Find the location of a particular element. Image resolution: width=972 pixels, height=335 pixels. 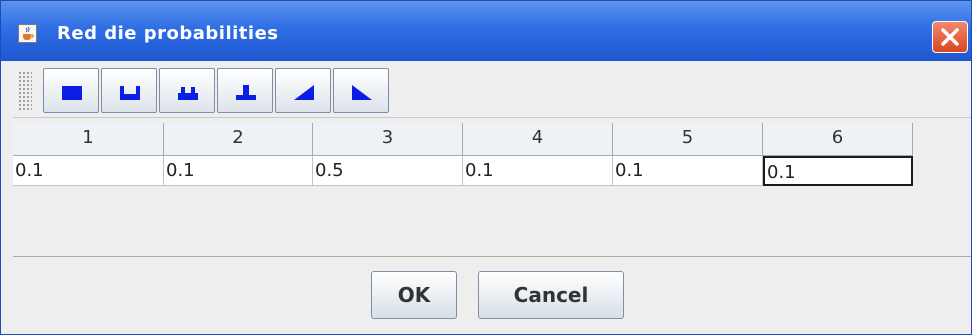

peaked-distribution-button is located at coordinates (245, 90).